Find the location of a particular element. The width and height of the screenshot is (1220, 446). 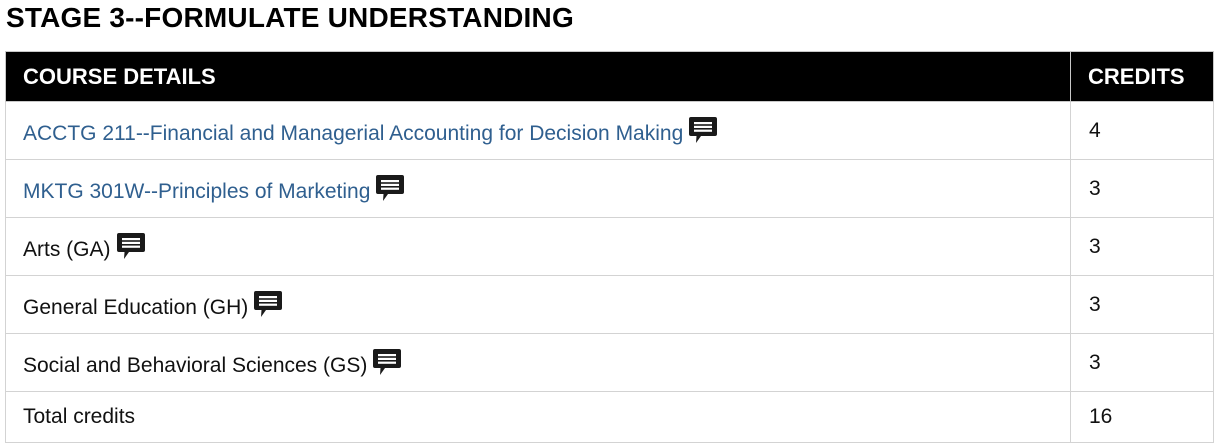

stage-title: STAGE 3--FORMULATE UNDERSTANDING is located at coordinates (290, 17).